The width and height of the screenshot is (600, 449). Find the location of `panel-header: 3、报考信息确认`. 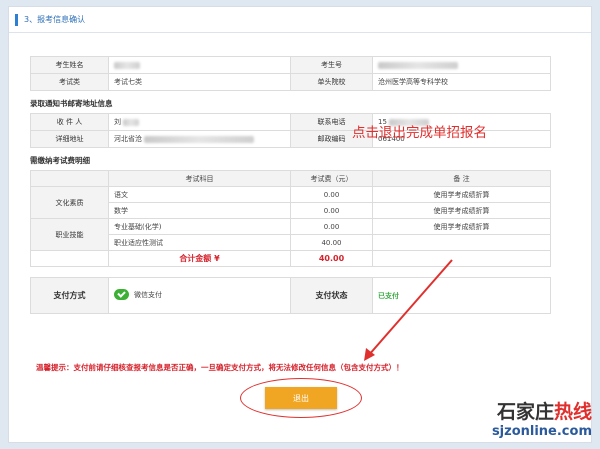

panel-header: 3、报考信息确认 is located at coordinates (300, 20).